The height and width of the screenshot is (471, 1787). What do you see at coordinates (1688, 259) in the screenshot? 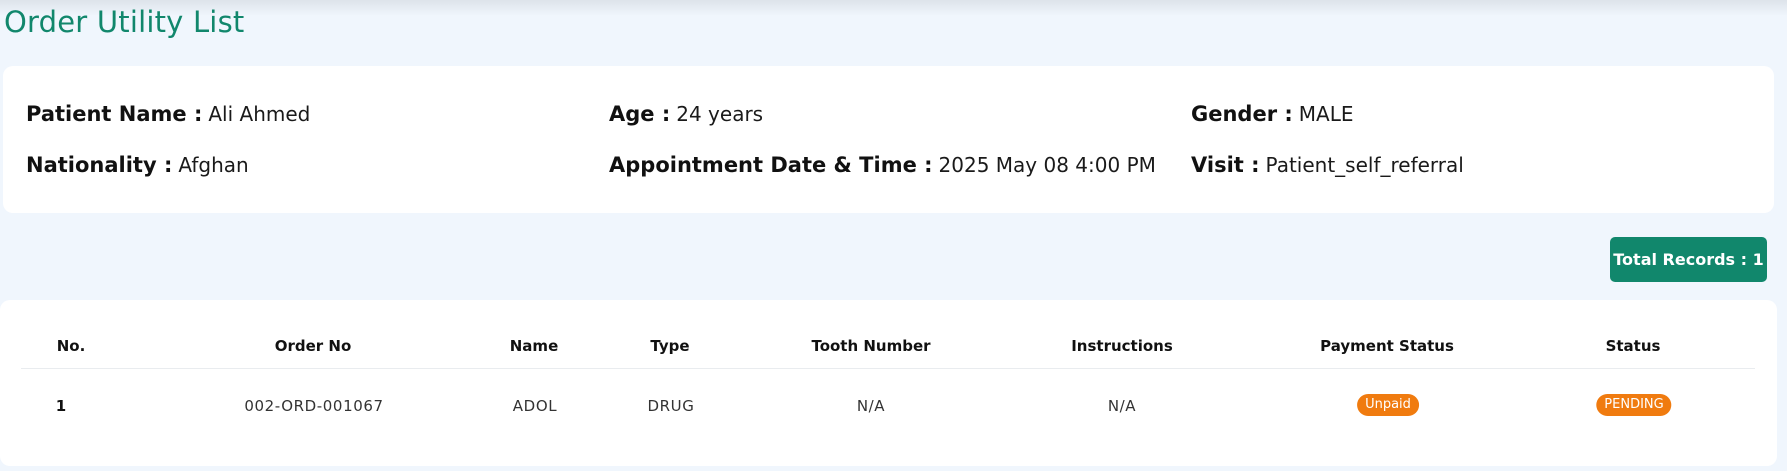
I see `total-records-badge: Total Records : 1` at bounding box center [1688, 259].